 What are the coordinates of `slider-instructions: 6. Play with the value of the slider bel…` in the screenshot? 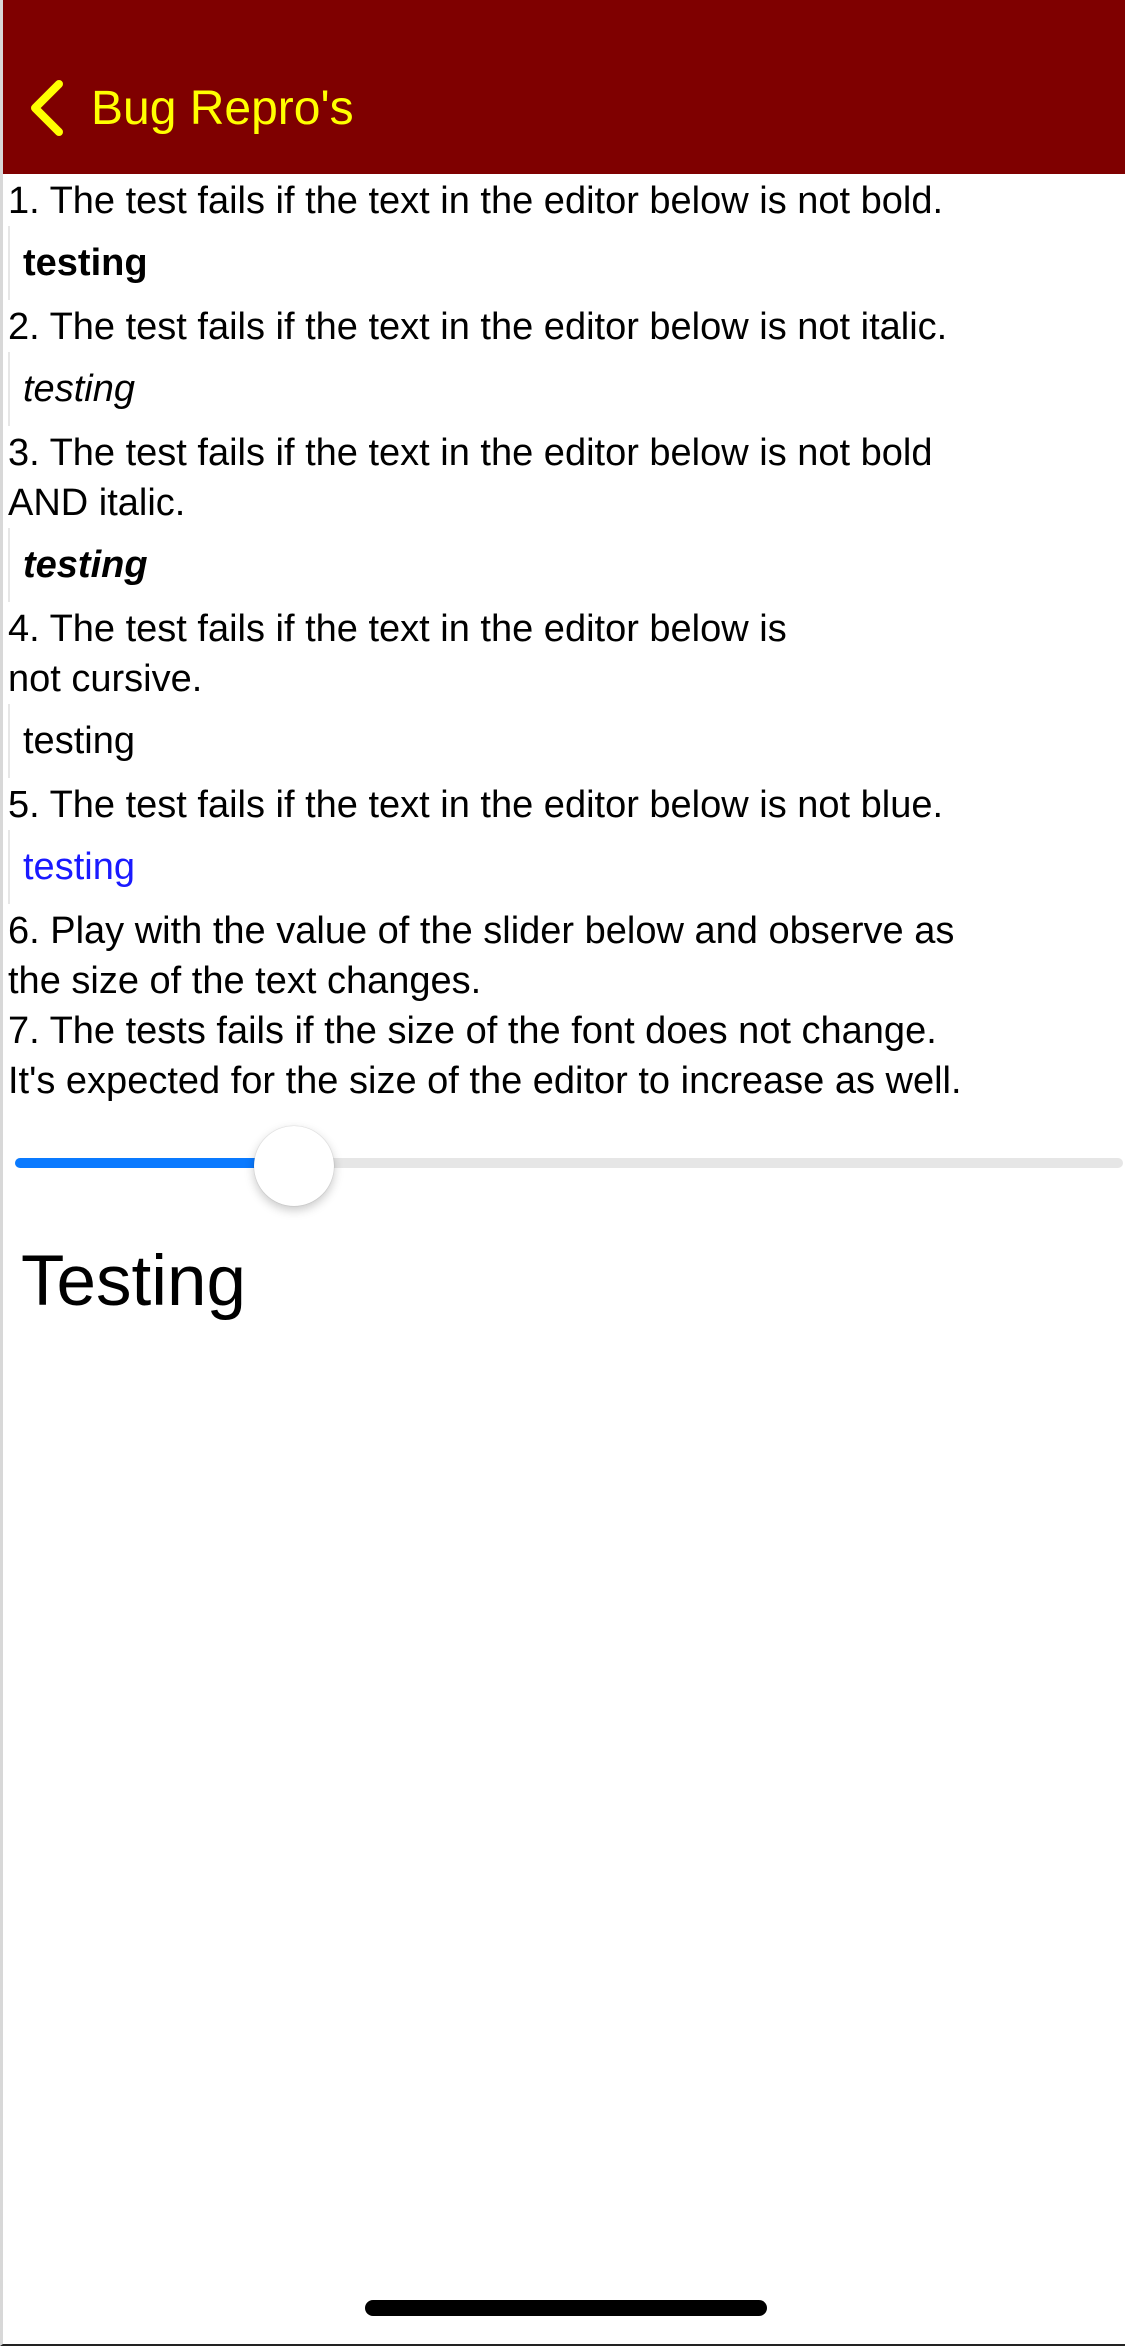 It's located at (485, 1006).